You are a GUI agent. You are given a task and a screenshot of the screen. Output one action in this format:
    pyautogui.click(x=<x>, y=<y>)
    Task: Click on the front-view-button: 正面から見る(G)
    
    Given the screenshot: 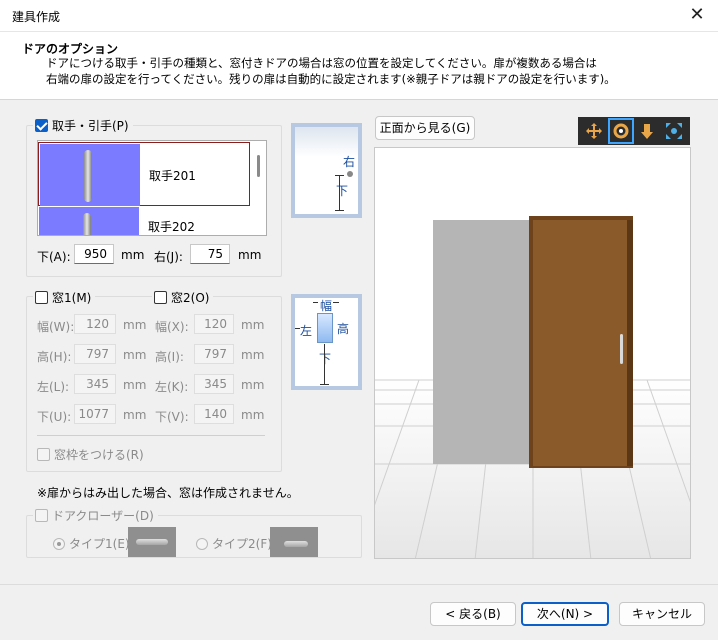 What is the action you would take?
    pyautogui.click(x=425, y=128)
    